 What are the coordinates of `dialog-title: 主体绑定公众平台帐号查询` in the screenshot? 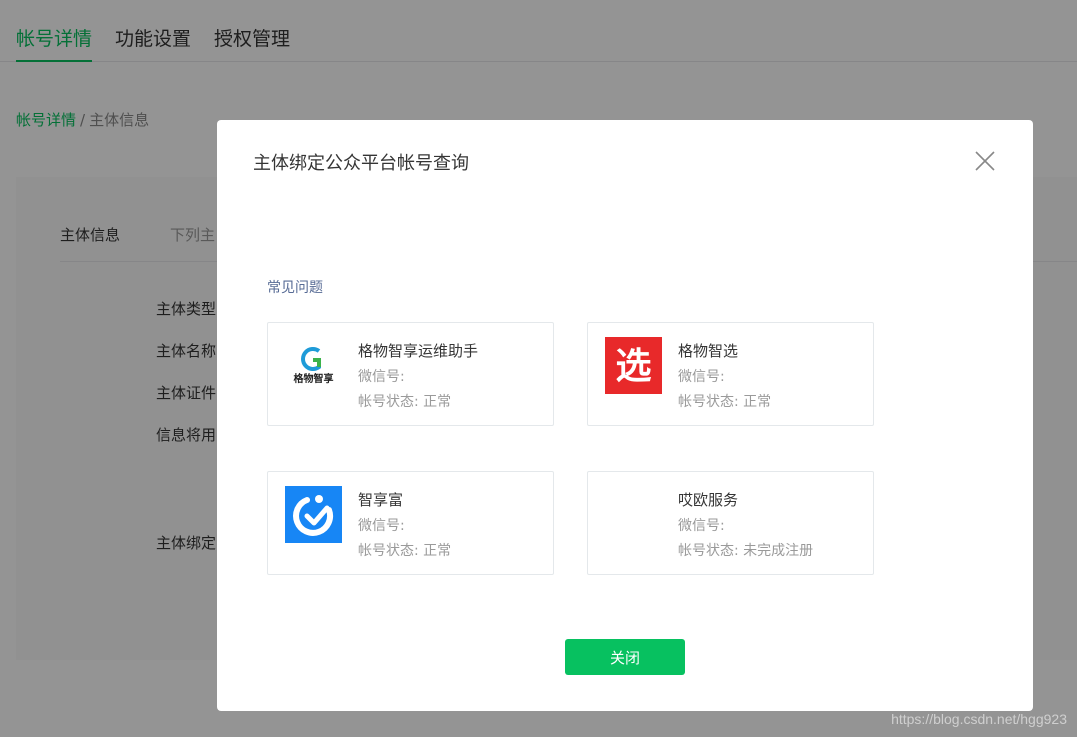 It's located at (361, 163).